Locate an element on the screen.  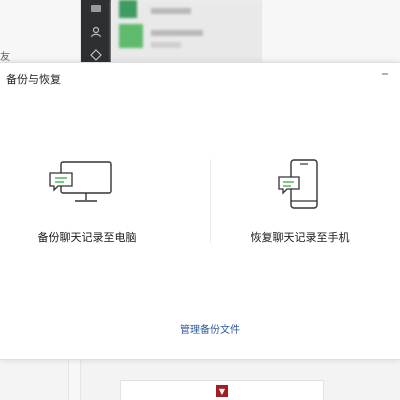
triangle-down-icon: ▼ is located at coordinates (222, 391).